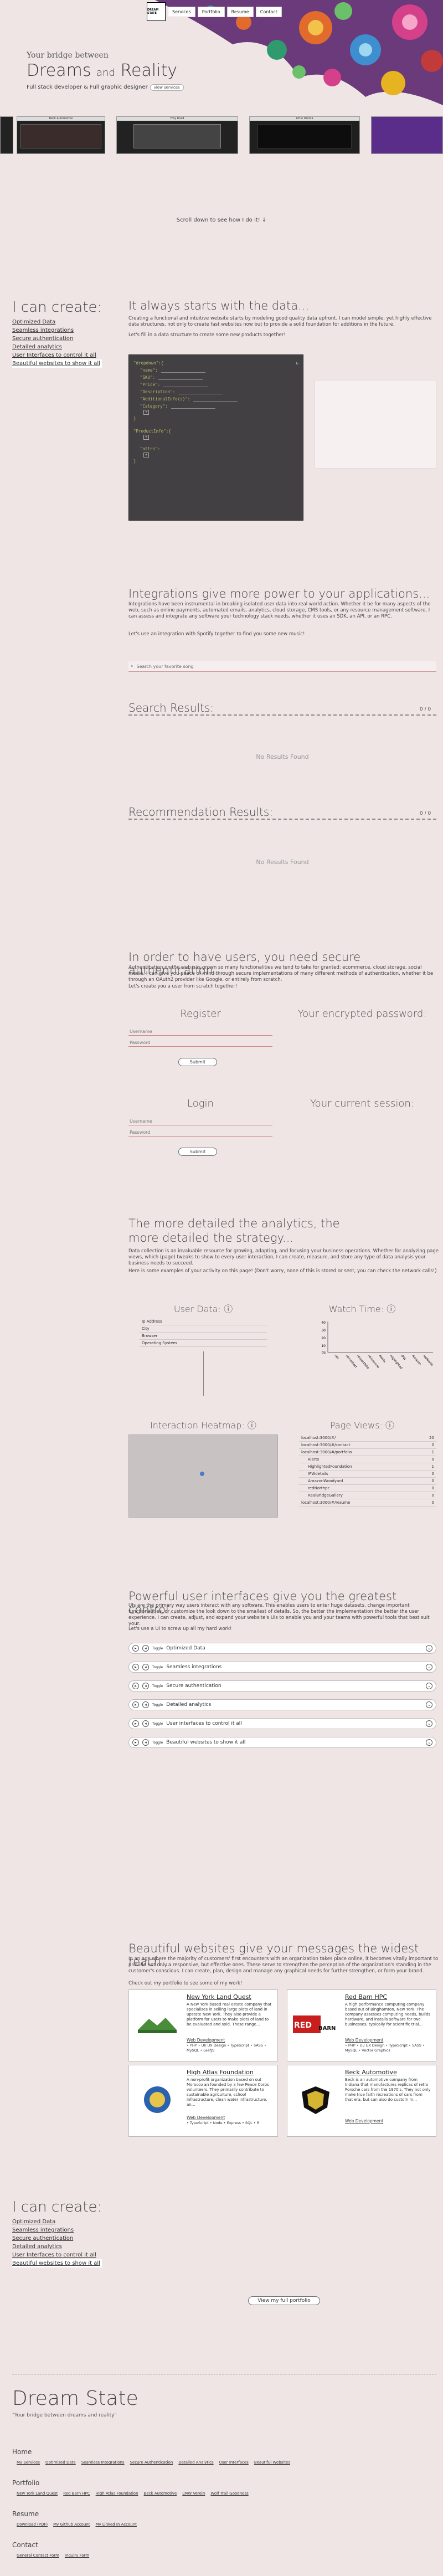  I want to click on register-username-field: Username, so click(200, 1032).